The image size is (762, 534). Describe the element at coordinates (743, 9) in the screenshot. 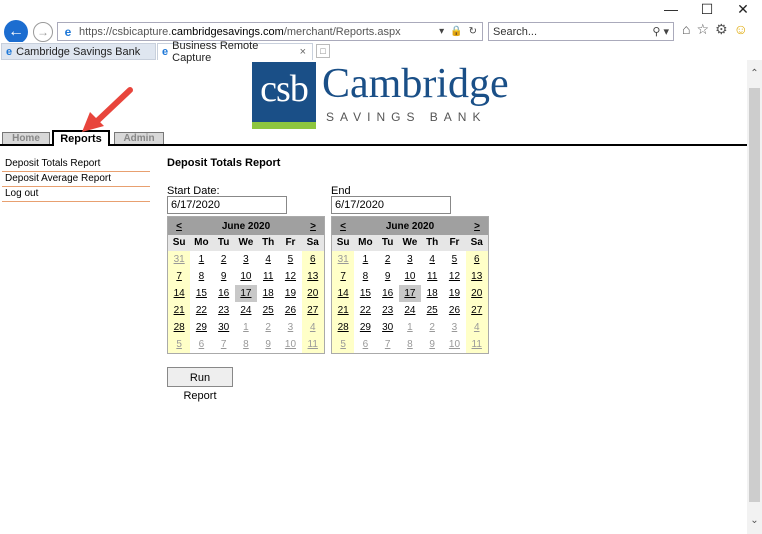

I see `close-window-icon: ✕` at that location.